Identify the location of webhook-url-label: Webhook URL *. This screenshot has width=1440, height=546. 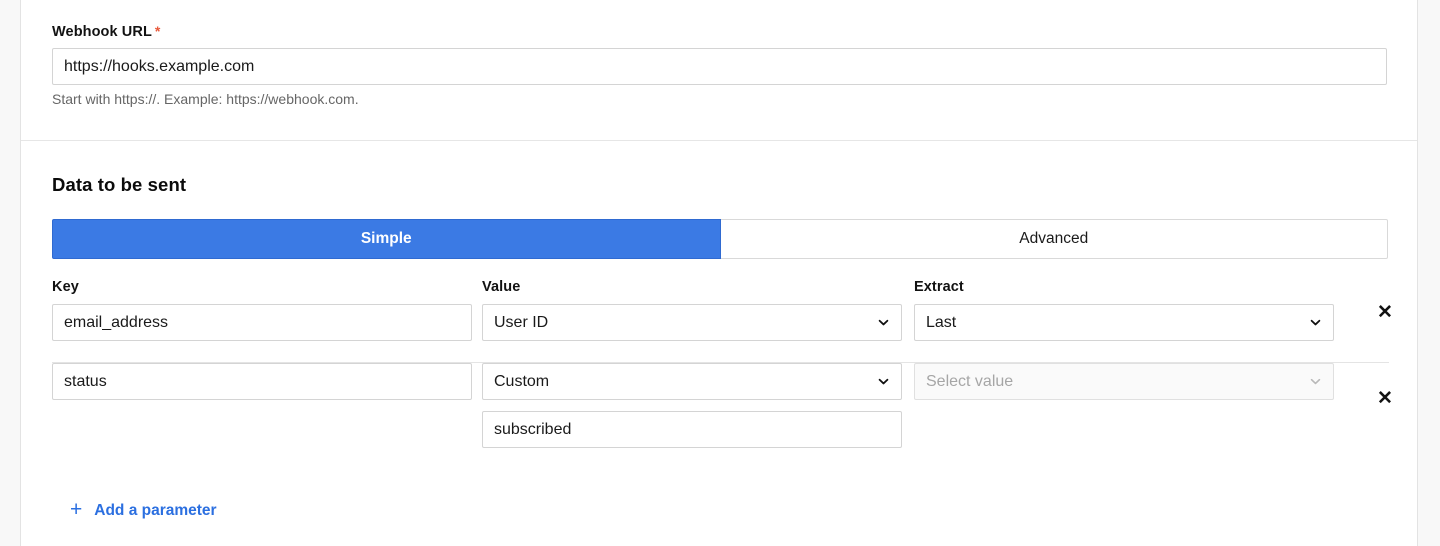
(106, 31).